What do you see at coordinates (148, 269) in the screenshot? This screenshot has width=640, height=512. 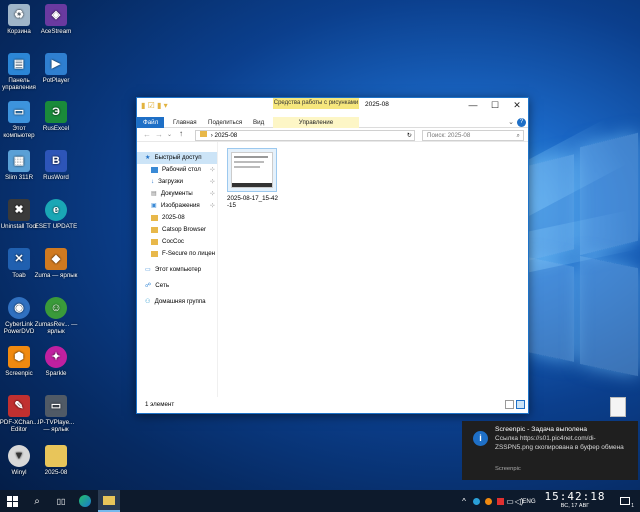 I see `computer-icon: ▭` at bounding box center [148, 269].